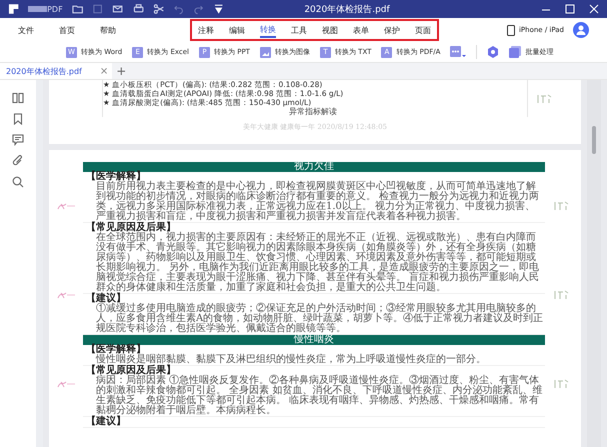 This screenshot has height=447, width=607. What do you see at coordinates (67, 30) in the screenshot?
I see `menu-item: 首页` at bounding box center [67, 30].